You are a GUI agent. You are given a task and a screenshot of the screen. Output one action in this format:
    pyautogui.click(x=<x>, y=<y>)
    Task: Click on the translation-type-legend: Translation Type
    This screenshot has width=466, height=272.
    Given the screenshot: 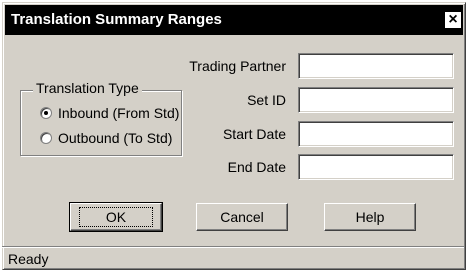 What is the action you would take?
    pyautogui.click(x=87, y=88)
    